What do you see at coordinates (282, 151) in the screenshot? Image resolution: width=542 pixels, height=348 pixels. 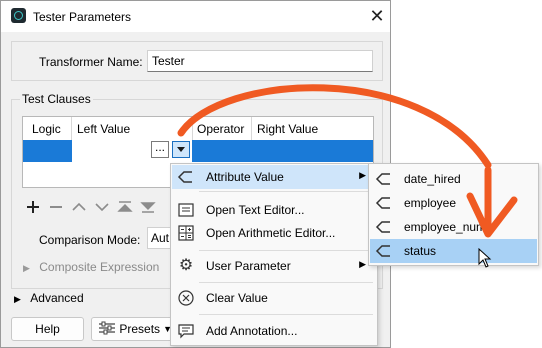 I see `cell-operator-right-value` at bounding box center [282, 151].